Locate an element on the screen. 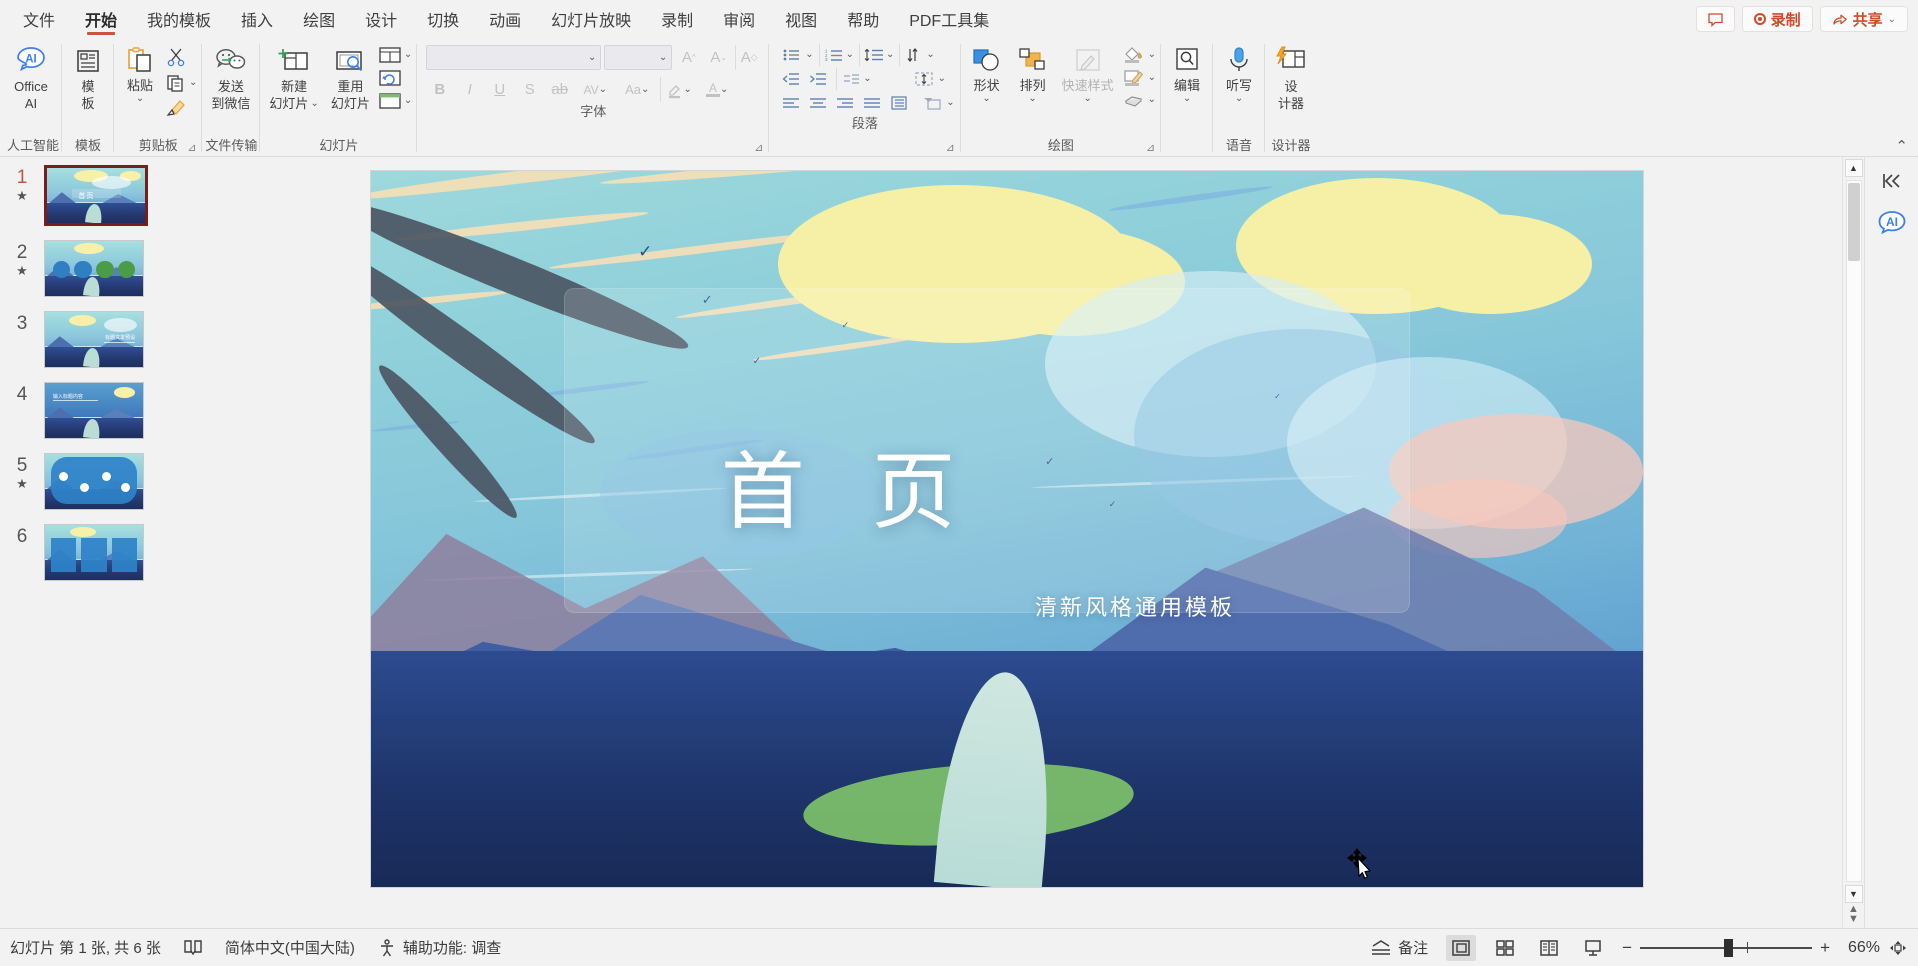 This screenshot has height=966, width=1918. copy-button: ⌄ is located at coordinates (181, 83).